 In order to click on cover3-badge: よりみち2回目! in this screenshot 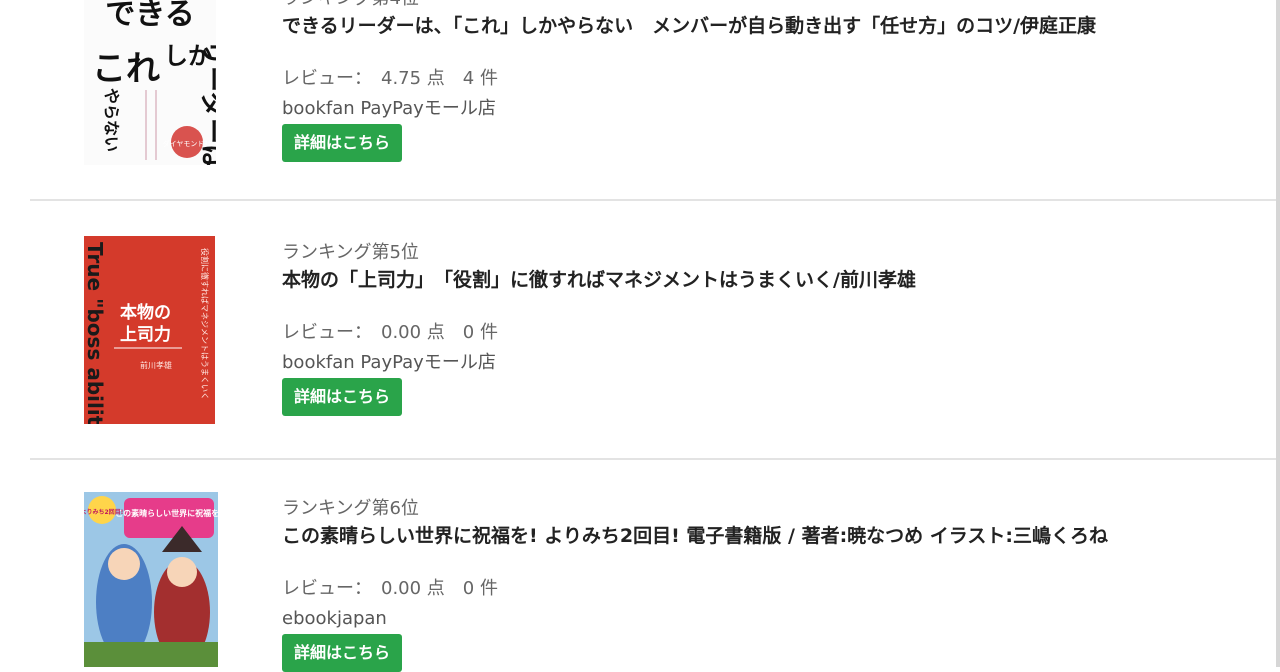, I will do `click(103, 512)`.